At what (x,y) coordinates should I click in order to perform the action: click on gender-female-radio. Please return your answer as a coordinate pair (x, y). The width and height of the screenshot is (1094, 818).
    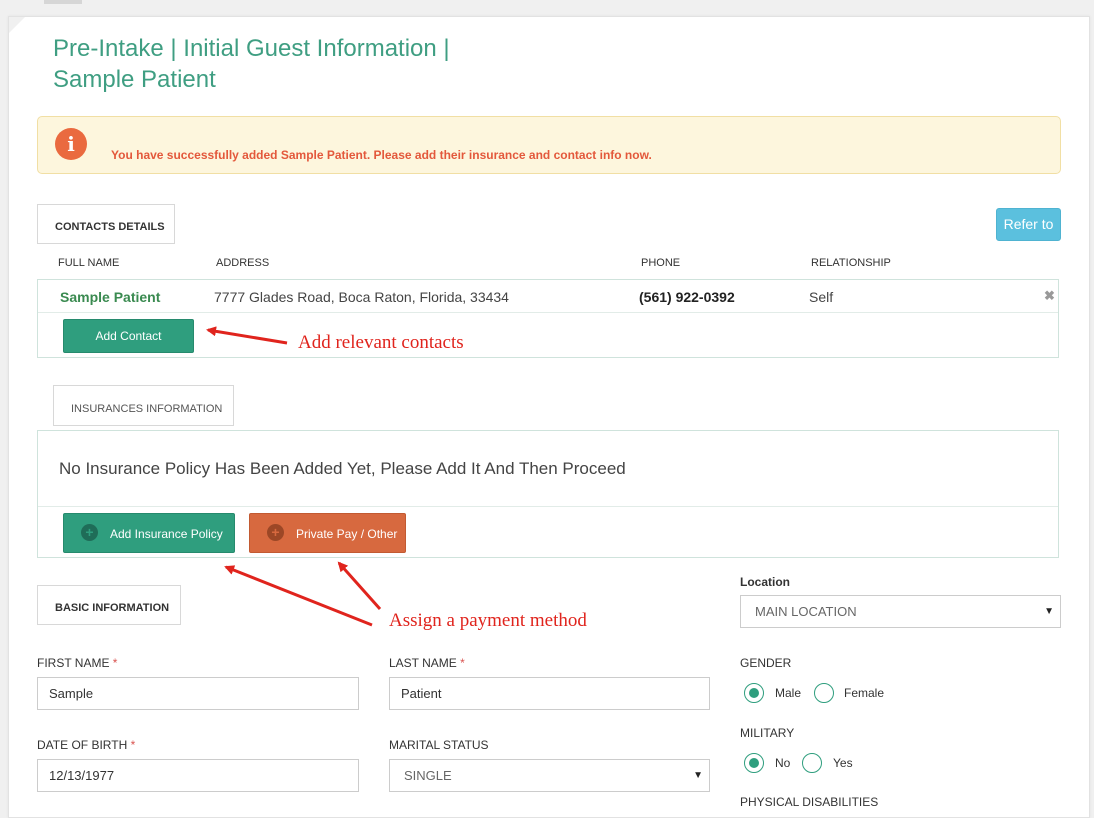
    Looking at the image, I should click on (824, 693).